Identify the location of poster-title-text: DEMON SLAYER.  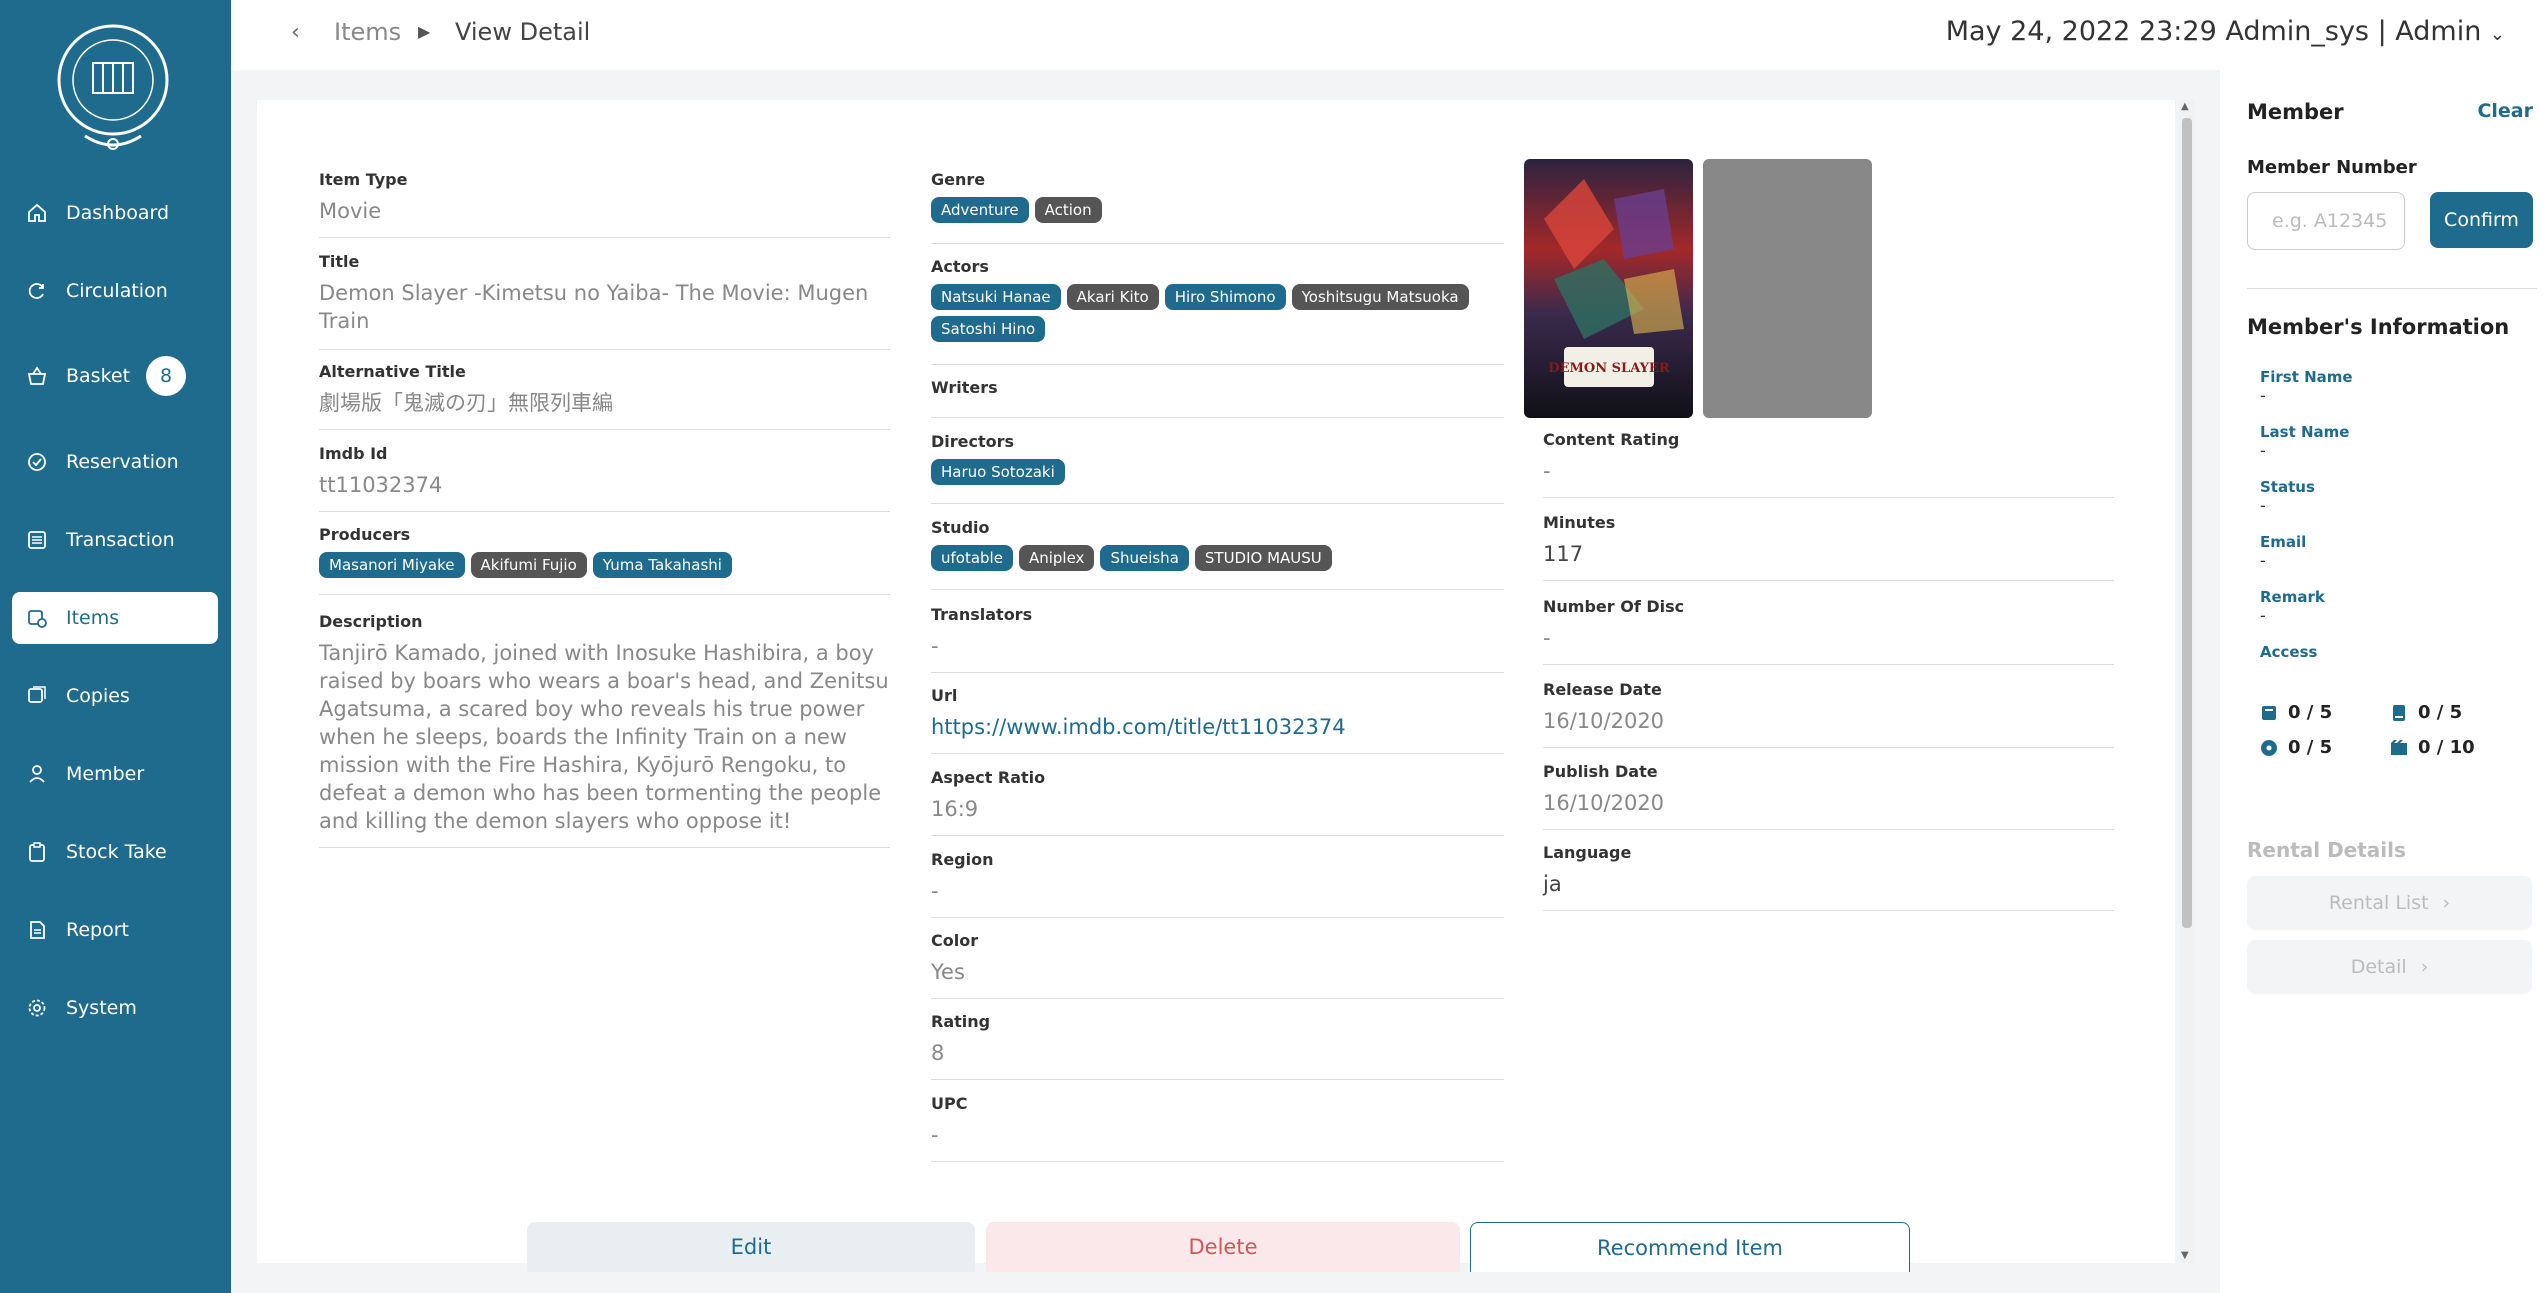
(1608, 368).